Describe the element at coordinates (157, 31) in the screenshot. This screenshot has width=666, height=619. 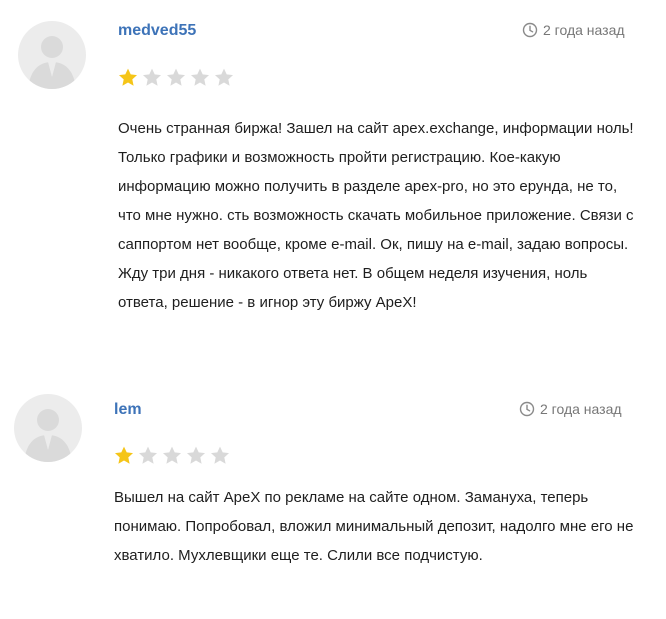
I see `review-author-link: medved55` at that location.